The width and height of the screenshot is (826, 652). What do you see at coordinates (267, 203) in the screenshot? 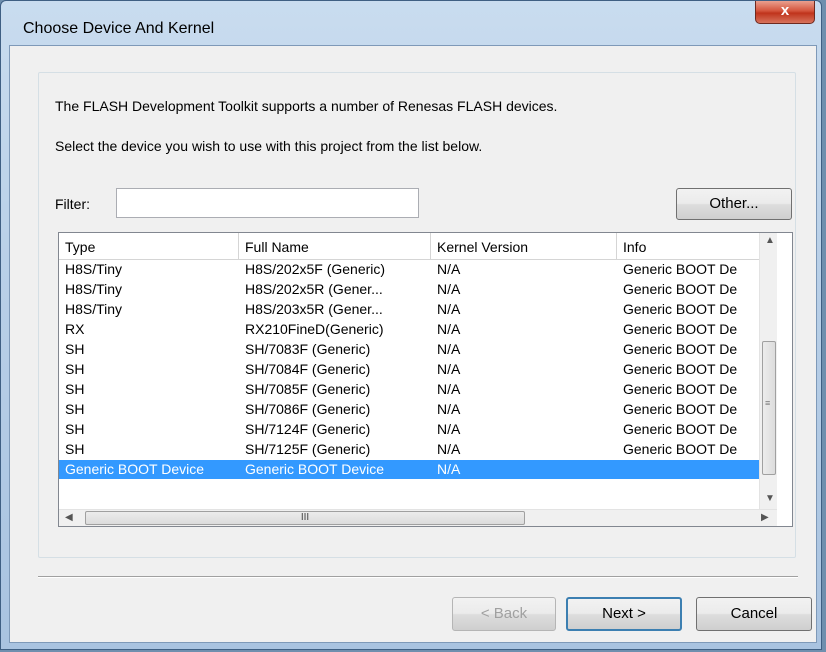
I see `filter-input` at bounding box center [267, 203].